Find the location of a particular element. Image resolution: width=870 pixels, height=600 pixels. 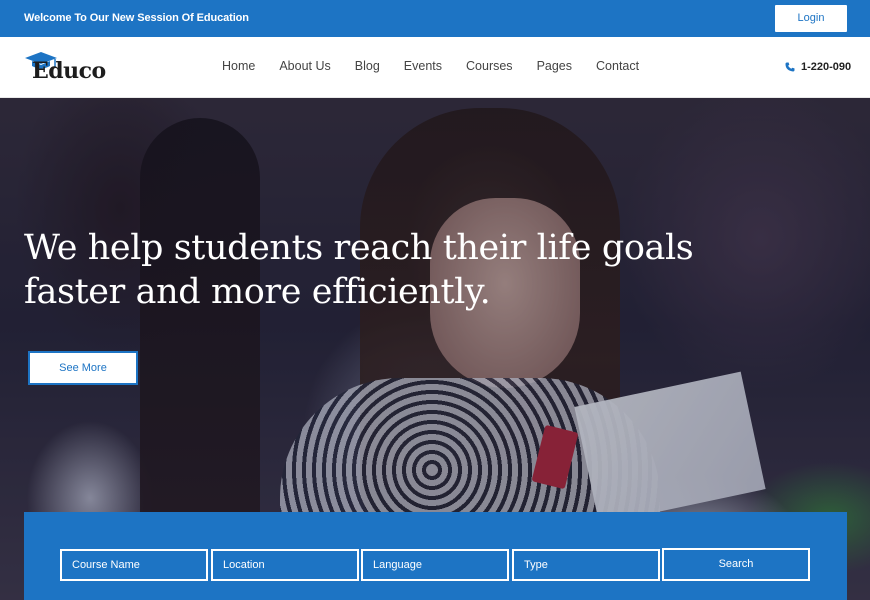

type-field: Type is located at coordinates (586, 565).